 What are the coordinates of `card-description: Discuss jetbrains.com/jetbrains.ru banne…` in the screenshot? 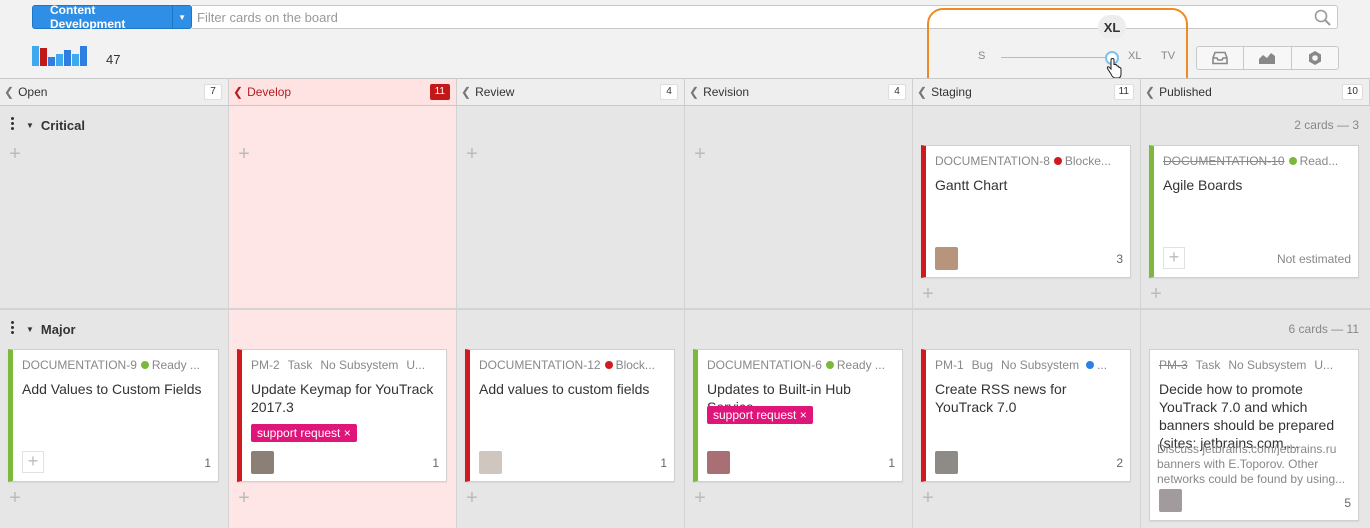 It's located at (1251, 464).